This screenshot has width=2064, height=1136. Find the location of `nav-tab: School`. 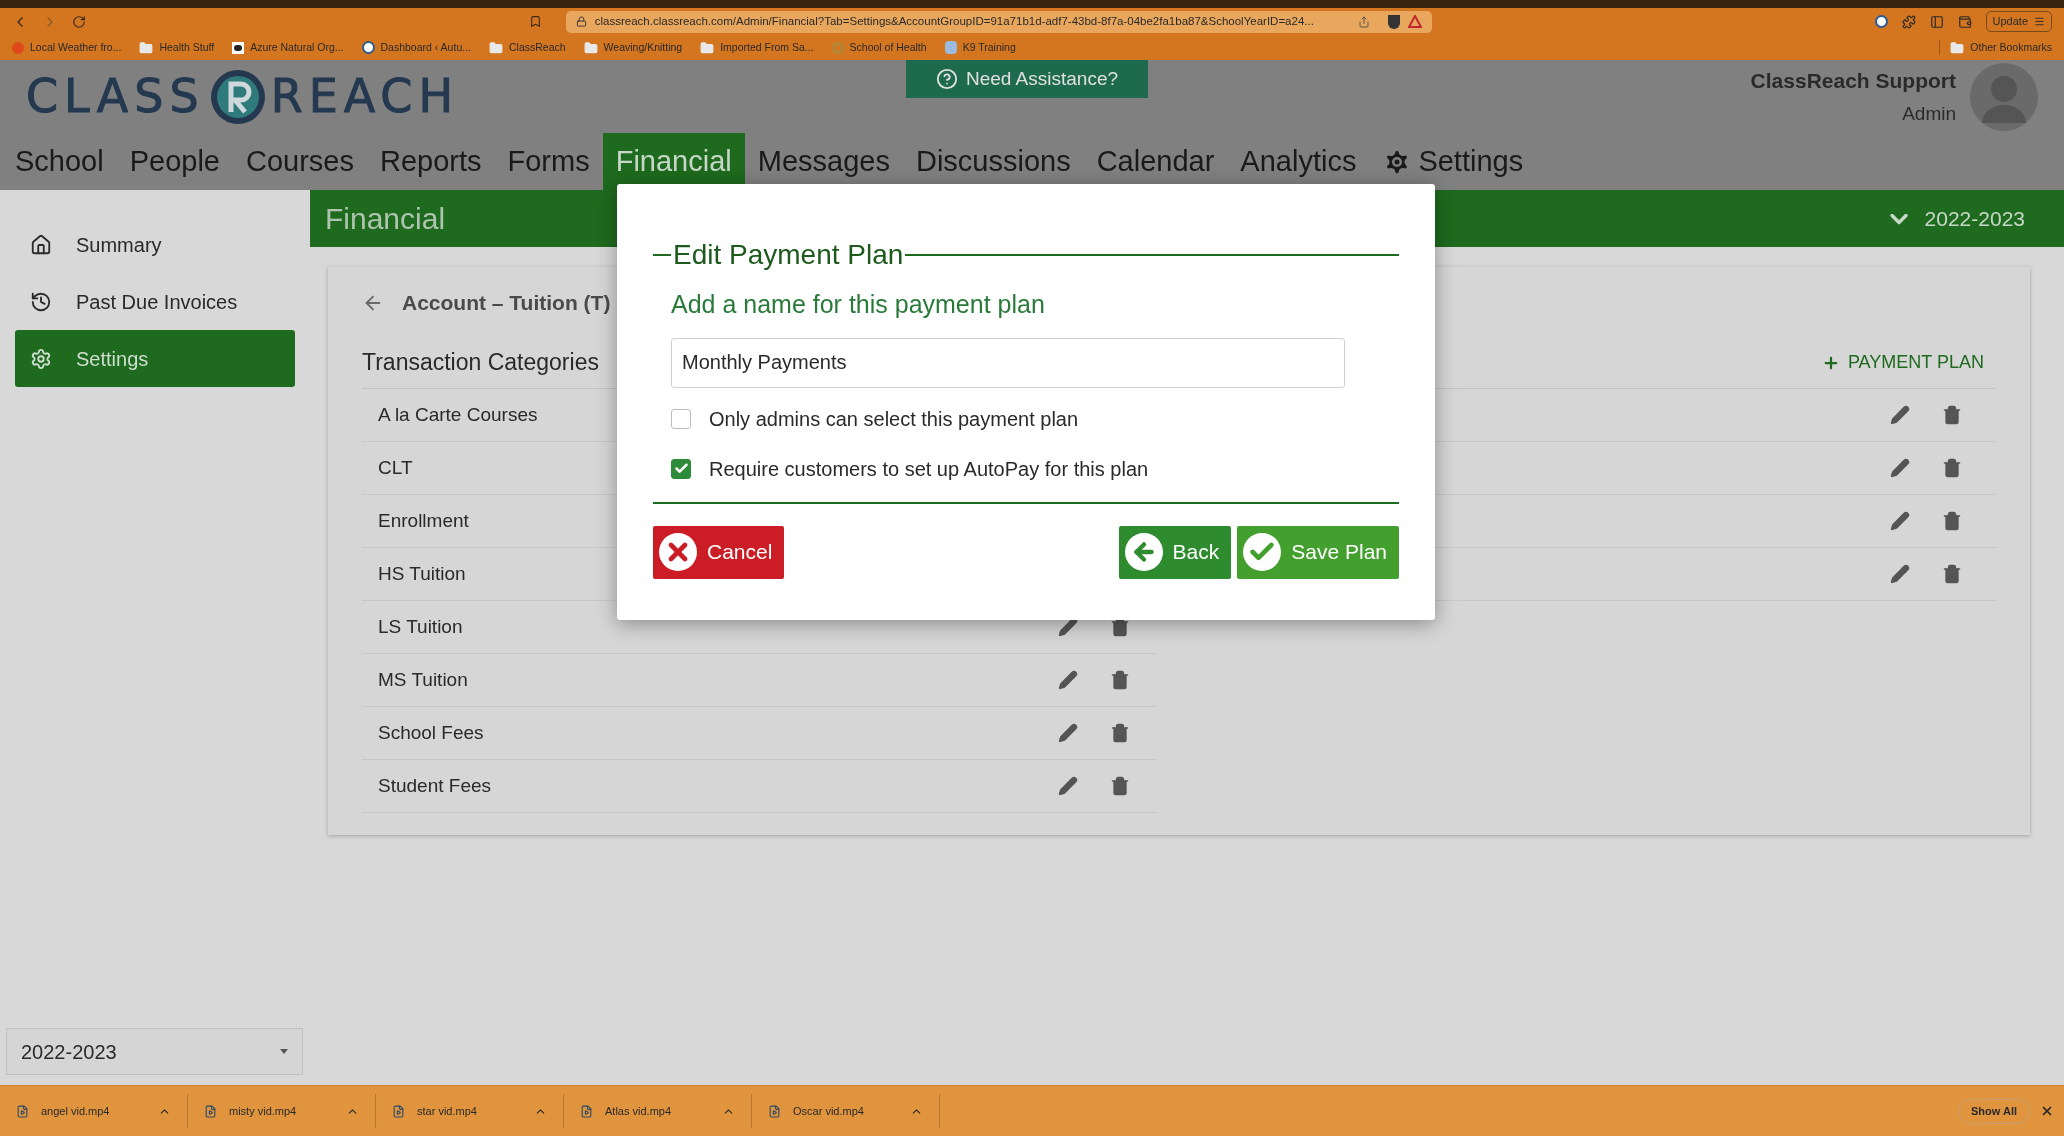

nav-tab: School is located at coordinates (59, 161).